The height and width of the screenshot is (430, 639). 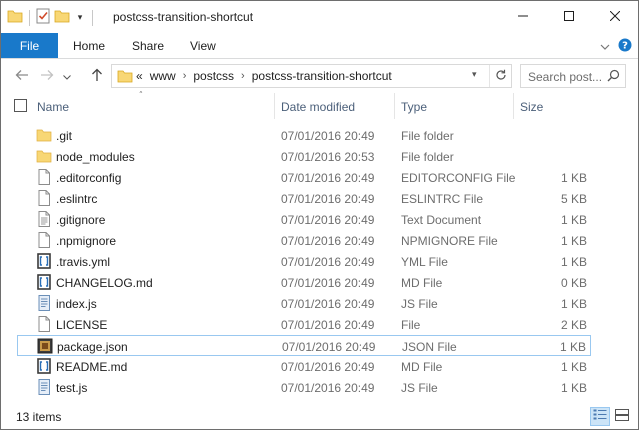 I want to click on expand-ribbon-icon, so click(x=605, y=47).